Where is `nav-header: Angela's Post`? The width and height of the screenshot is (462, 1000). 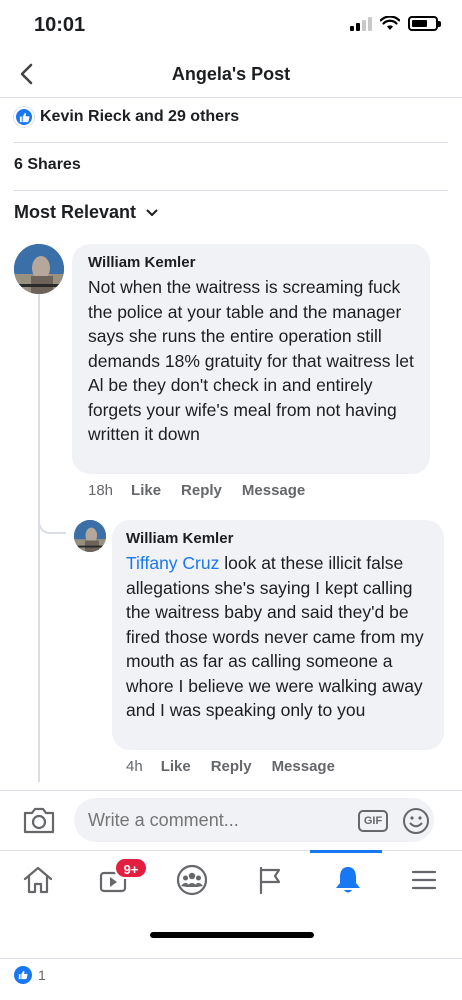 nav-header: Angela's Post is located at coordinates (231, 75).